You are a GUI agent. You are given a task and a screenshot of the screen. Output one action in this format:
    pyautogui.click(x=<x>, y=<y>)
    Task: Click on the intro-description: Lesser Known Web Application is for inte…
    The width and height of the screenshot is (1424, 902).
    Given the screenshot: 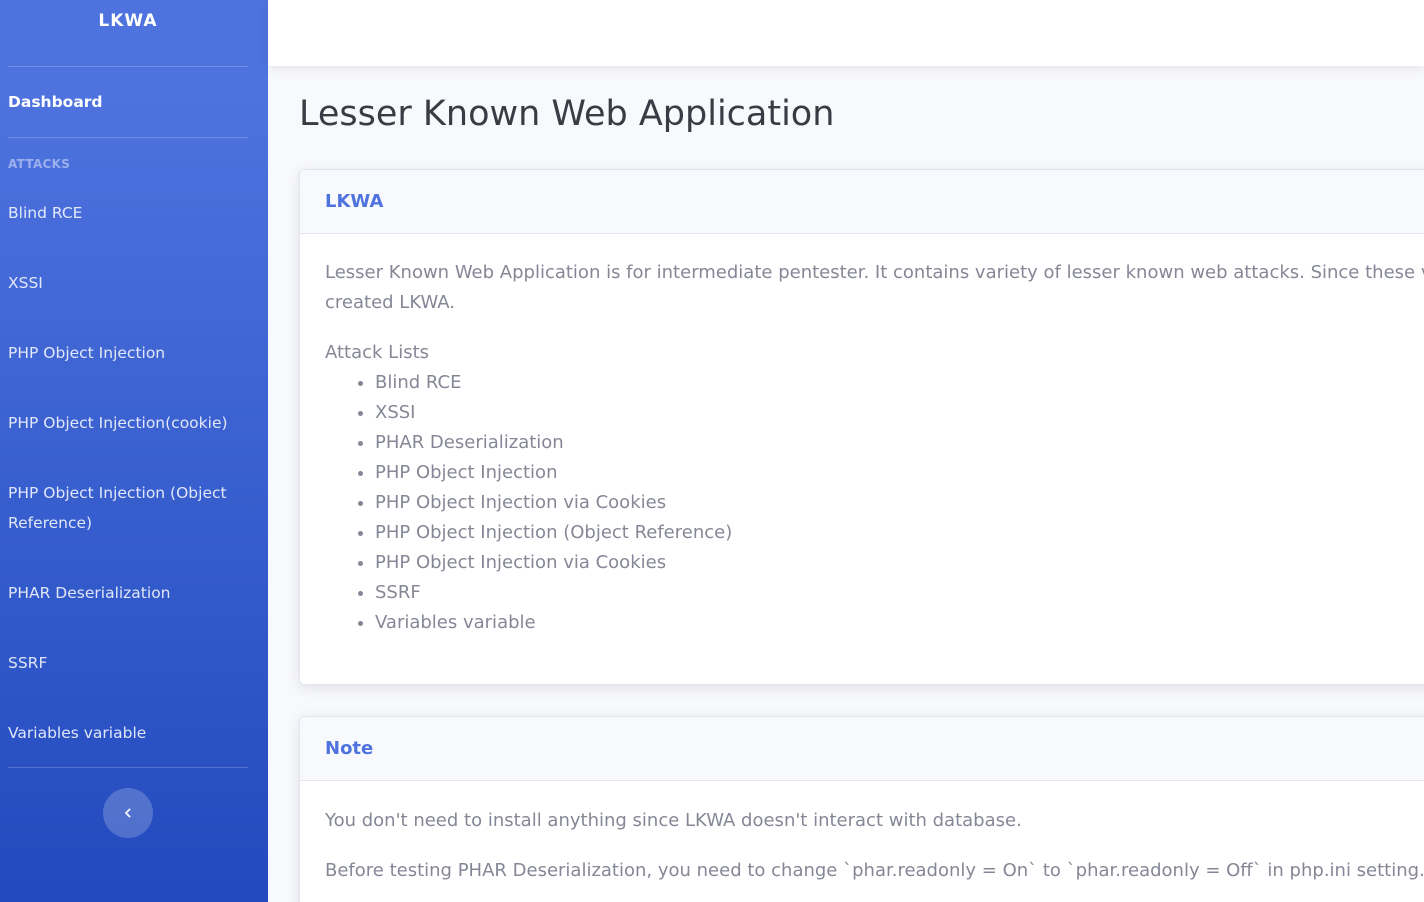 What is the action you would take?
    pyautogui.click(x=874, y=272)
    